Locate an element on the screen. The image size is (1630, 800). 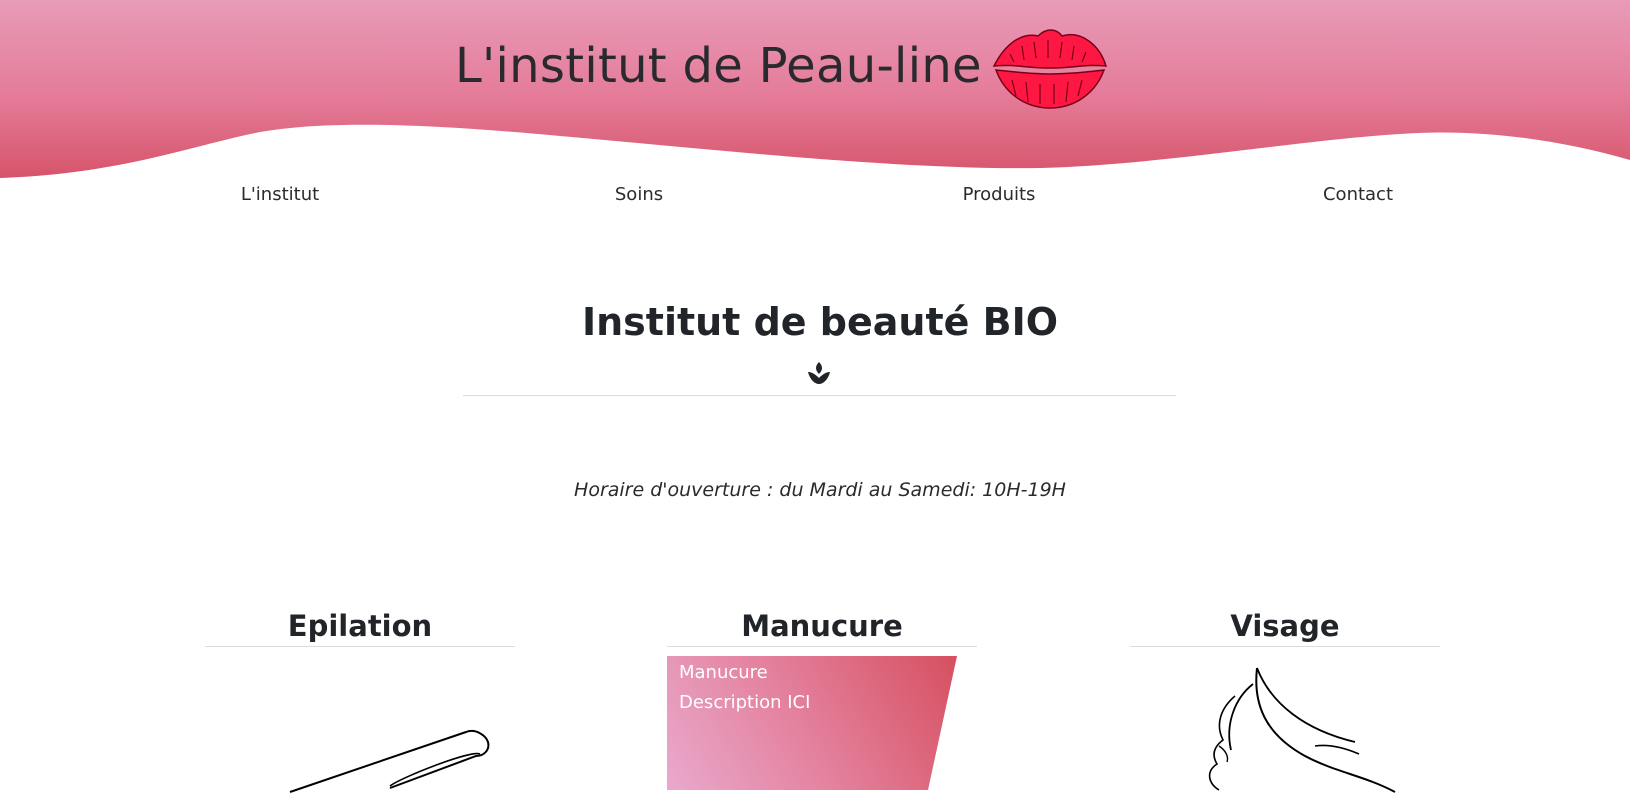
card-title-manucure: Manucure is located at coordinates (822, 626).